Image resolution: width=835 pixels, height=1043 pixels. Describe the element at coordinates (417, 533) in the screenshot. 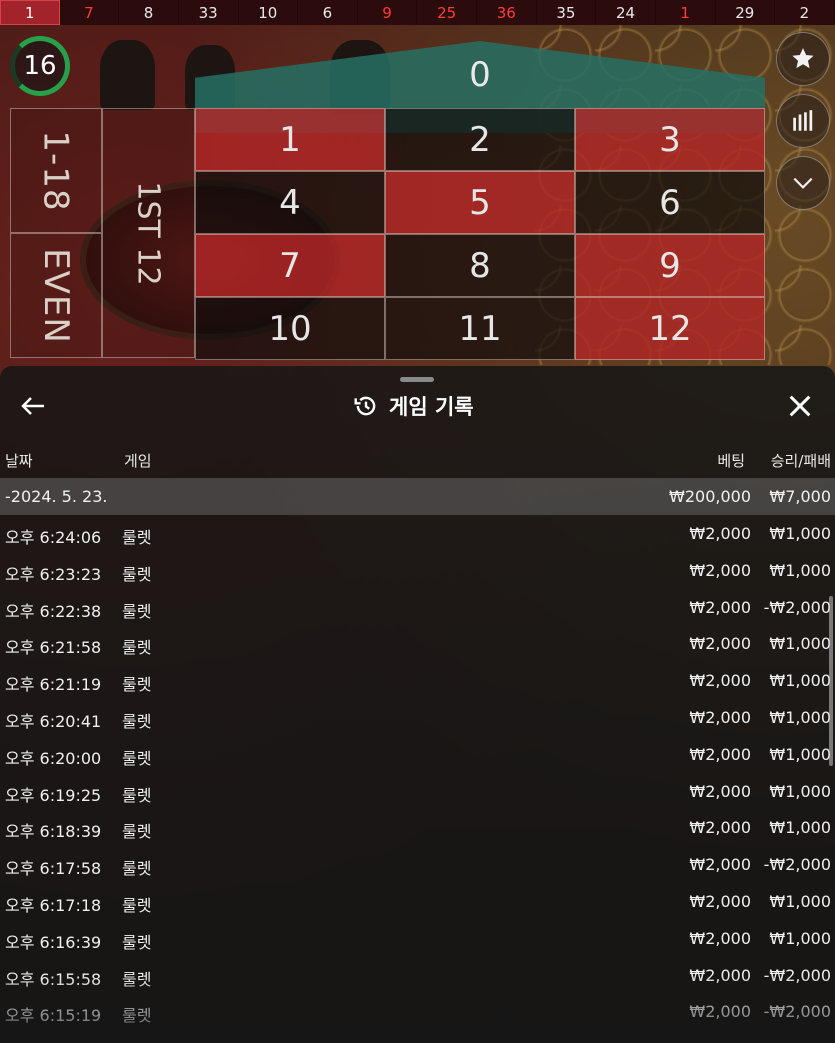

I see `history-row: 오후 6:24:06 룰렛 ₩2,000 ₩1,000` at that location.